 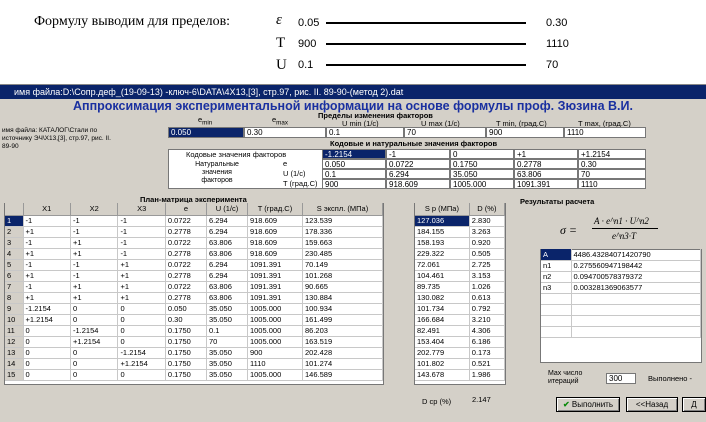 What do you see at coordinates (546, 164) in the screenshot?
I see `nat-cell: 0.2778` at bounding box center [546, 164].